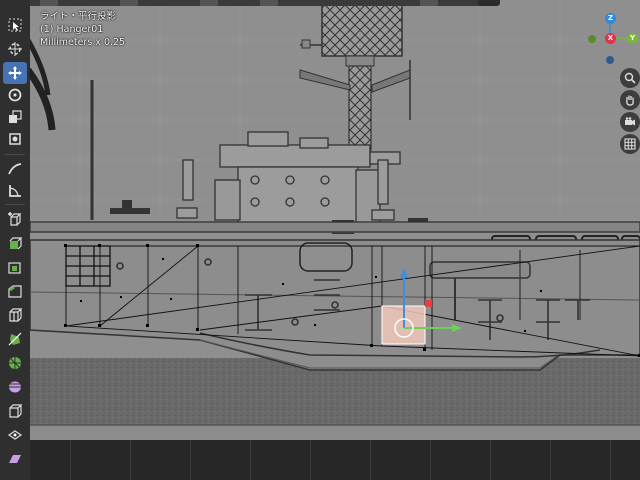  I want to click on rotate-icon, so click(15, 95).